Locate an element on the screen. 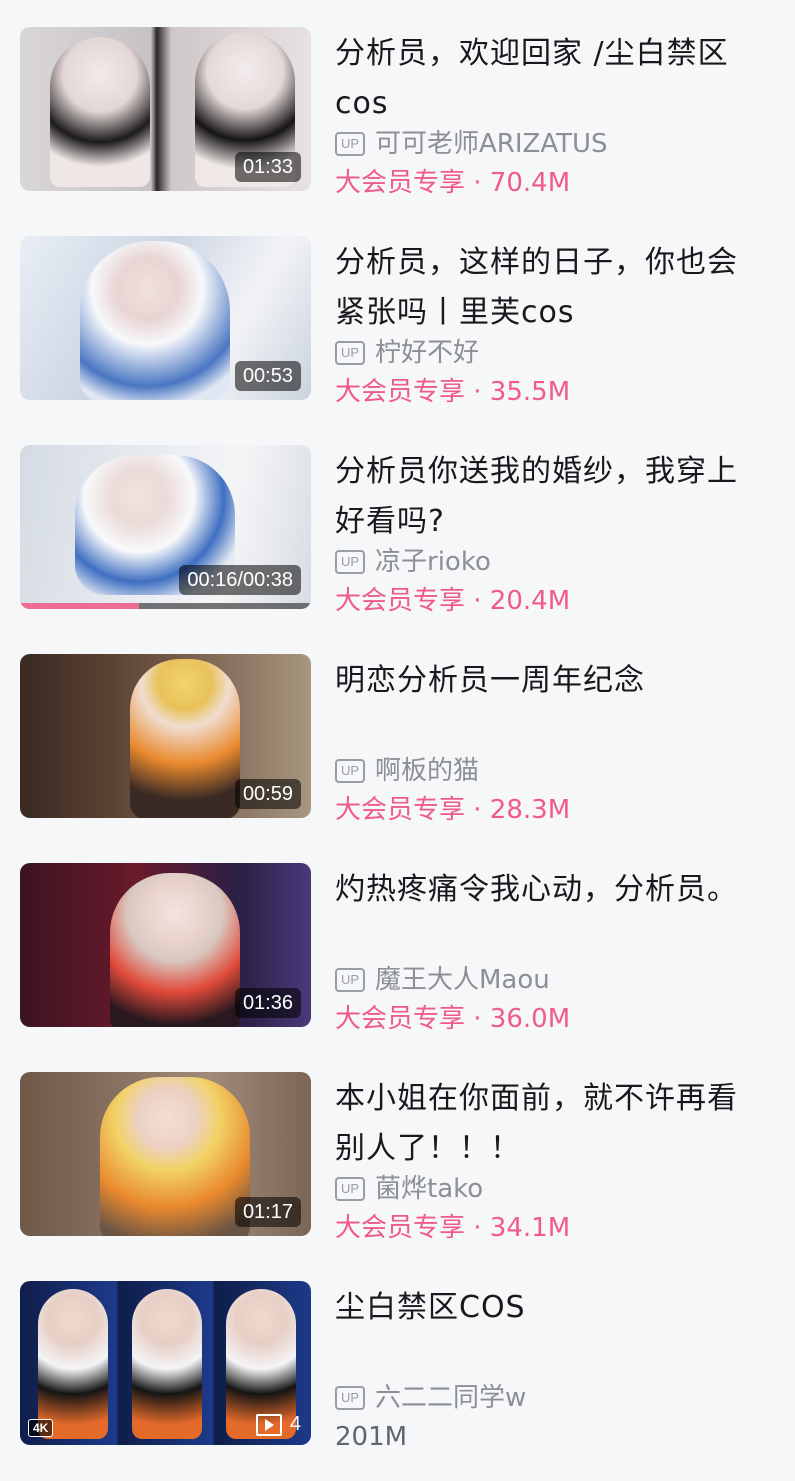 This screenshot has height=1481, width=795. video-meta: 大会员专享 · 70.4M is located at coordinates (452, 183).